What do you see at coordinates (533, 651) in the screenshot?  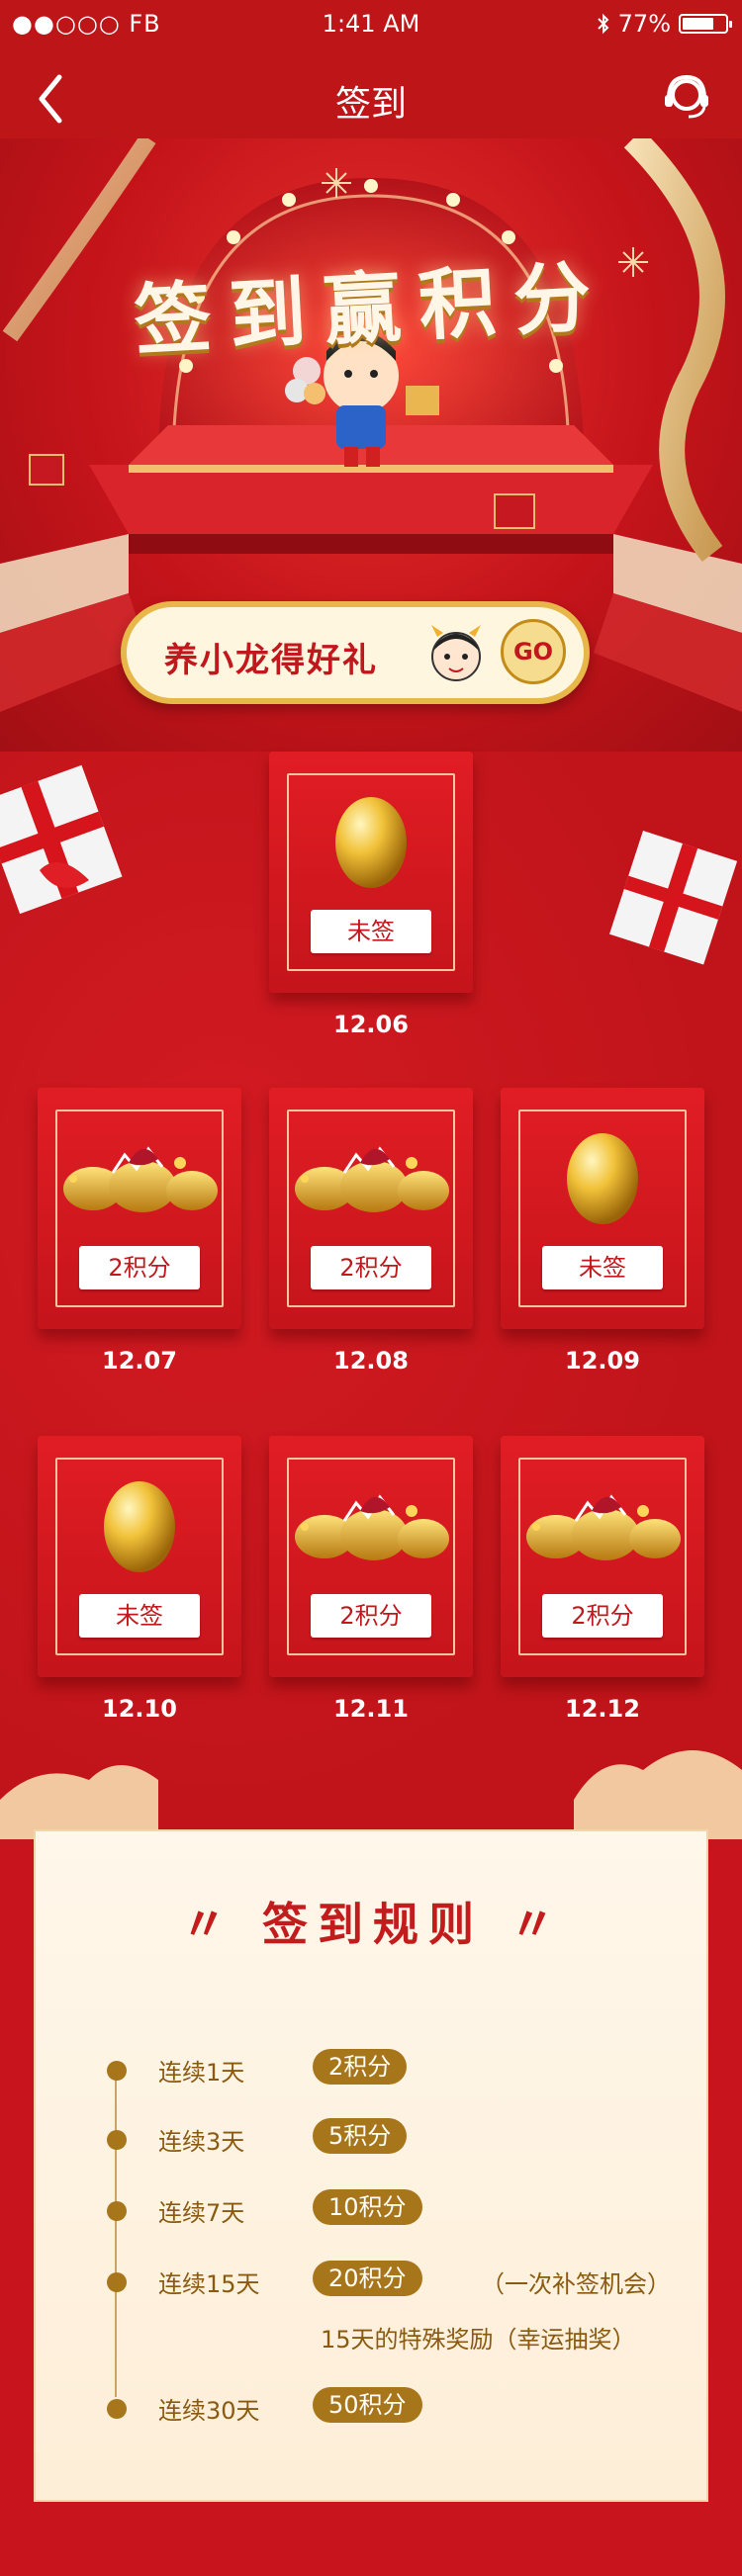 I see `go-button: GO` at bounding box center [533, 651].